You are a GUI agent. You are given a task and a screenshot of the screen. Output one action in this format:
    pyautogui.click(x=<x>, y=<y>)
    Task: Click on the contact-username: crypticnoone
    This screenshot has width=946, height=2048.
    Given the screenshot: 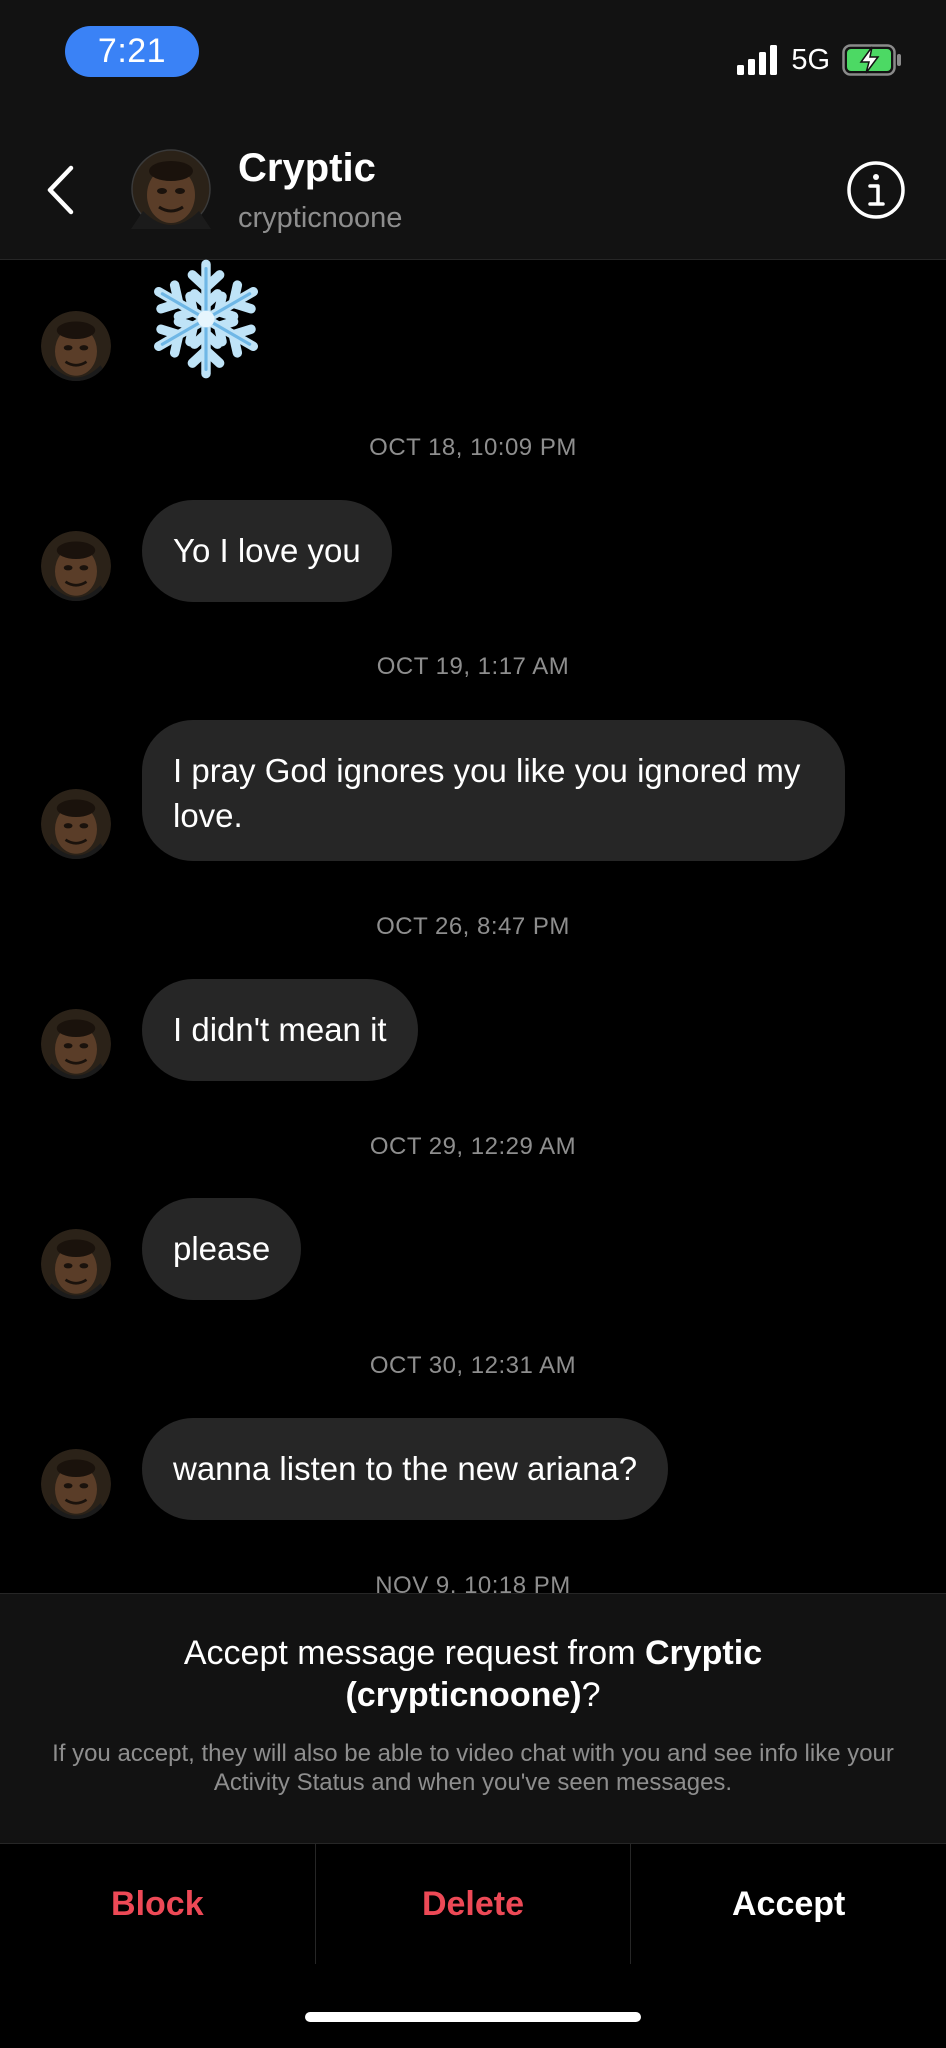 What is the action you would take?
    pyautogui.click(x=320, y=218)
    